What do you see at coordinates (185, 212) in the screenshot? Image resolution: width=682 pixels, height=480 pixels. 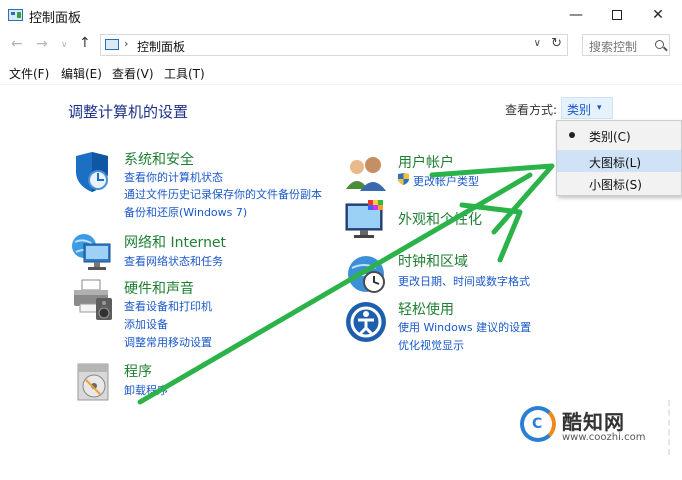 I see `link-backup-restore: 备份和还原(Windows 7)` at bounding box center [185, 212].